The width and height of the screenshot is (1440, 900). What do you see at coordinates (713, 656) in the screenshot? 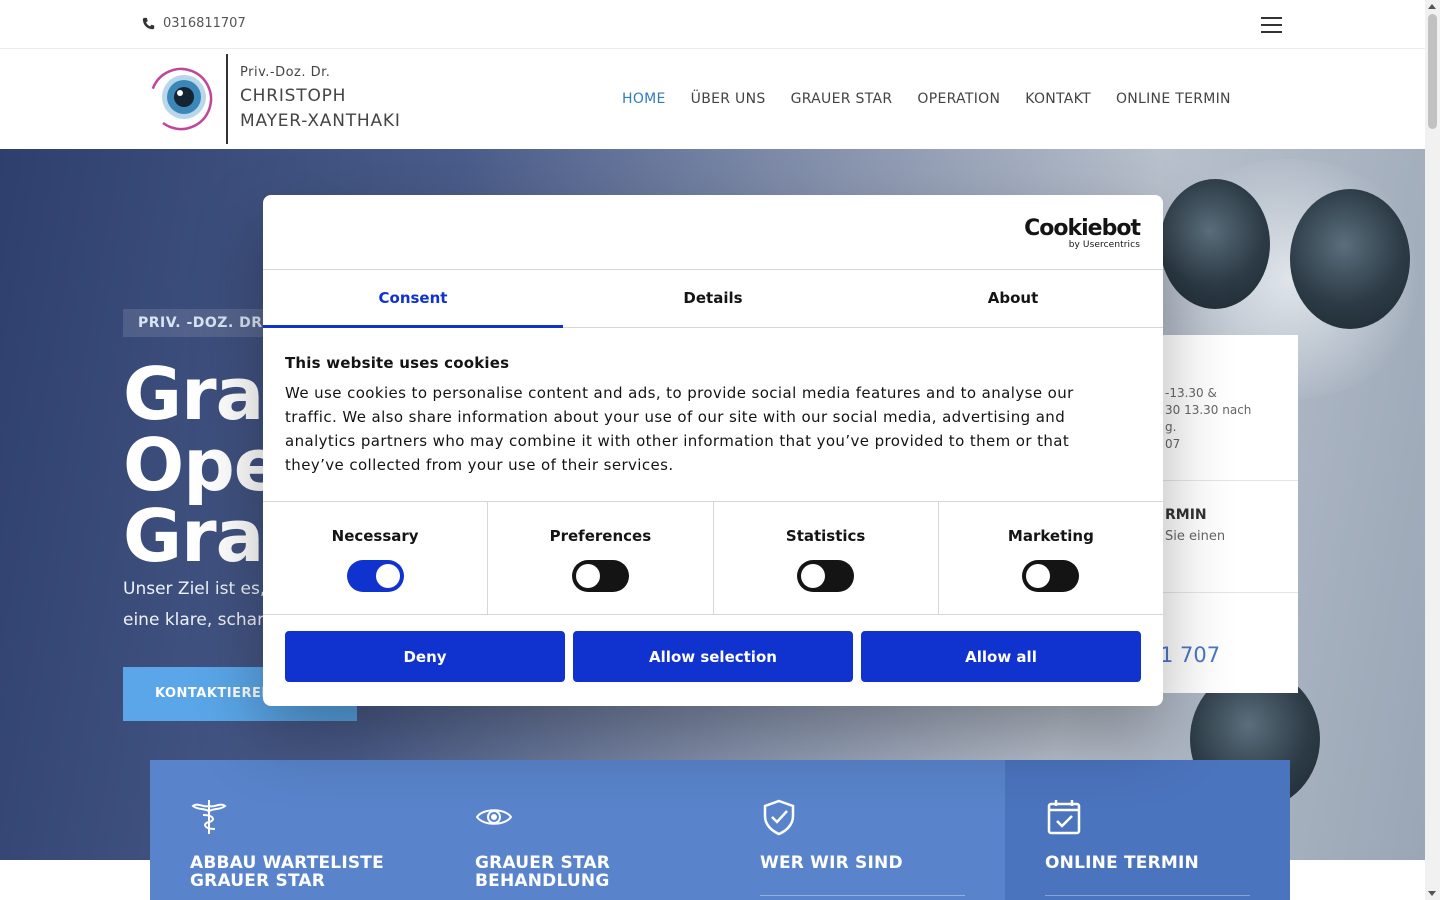
I see `allow-selection-button: Allow selection` at bounding box center [713, 656].